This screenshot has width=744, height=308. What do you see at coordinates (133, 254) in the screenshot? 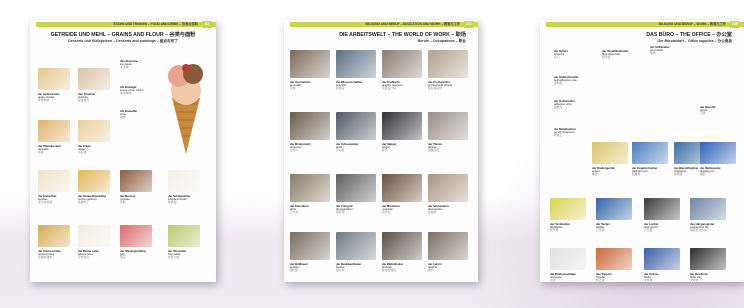
I see `entry-label: der Wackelpudding jelly 果冻` at bounding box center [133, 254].